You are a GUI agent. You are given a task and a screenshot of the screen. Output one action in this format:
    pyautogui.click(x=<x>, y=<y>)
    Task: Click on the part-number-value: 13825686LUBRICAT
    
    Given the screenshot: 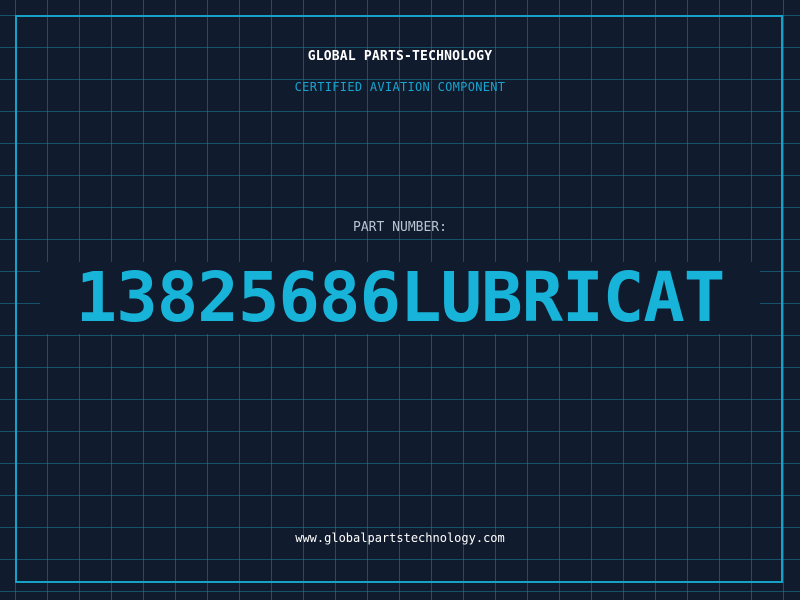 What is the action you would take?
    pyautogui.click(x=400, y=298)
    